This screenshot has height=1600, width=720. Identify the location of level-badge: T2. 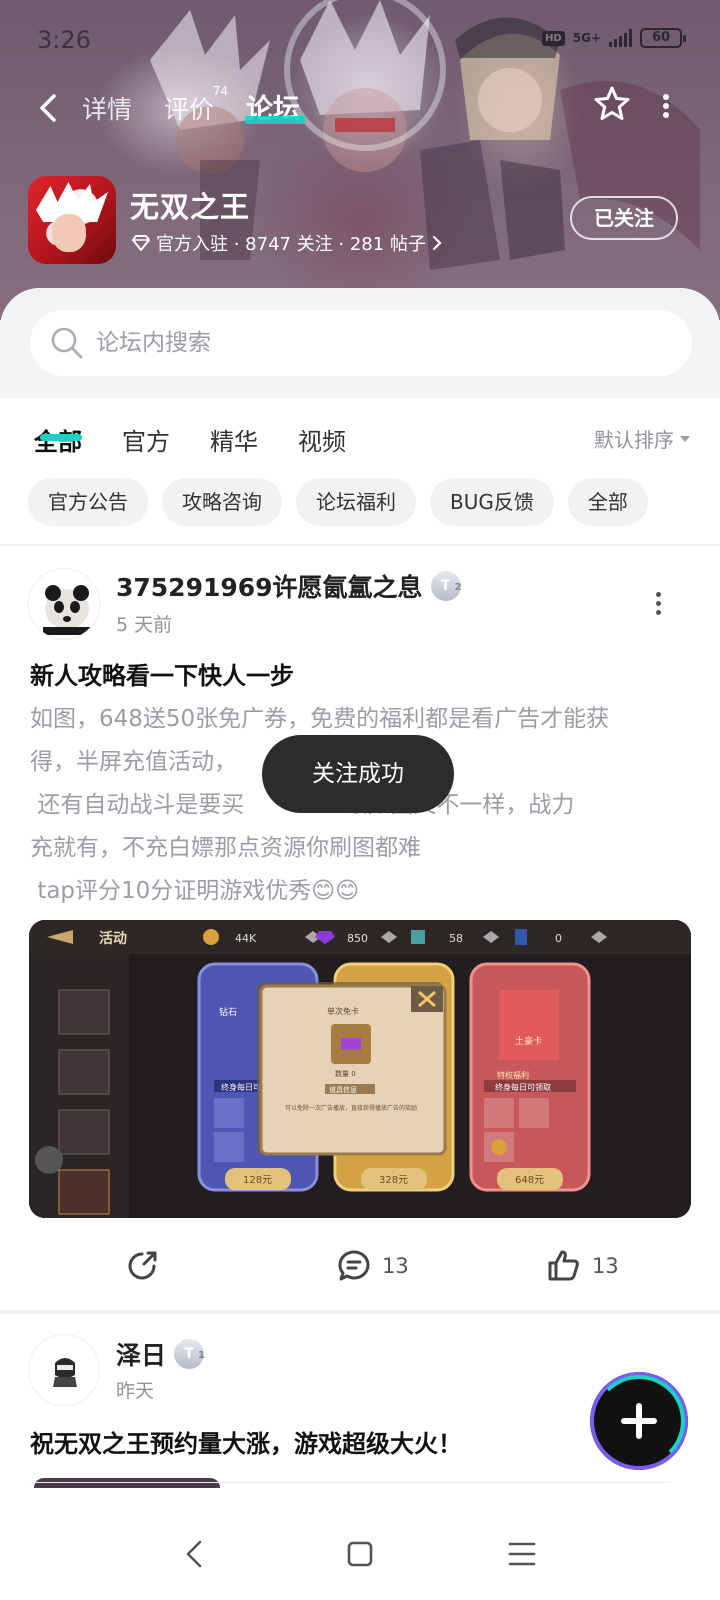
(446, 586).